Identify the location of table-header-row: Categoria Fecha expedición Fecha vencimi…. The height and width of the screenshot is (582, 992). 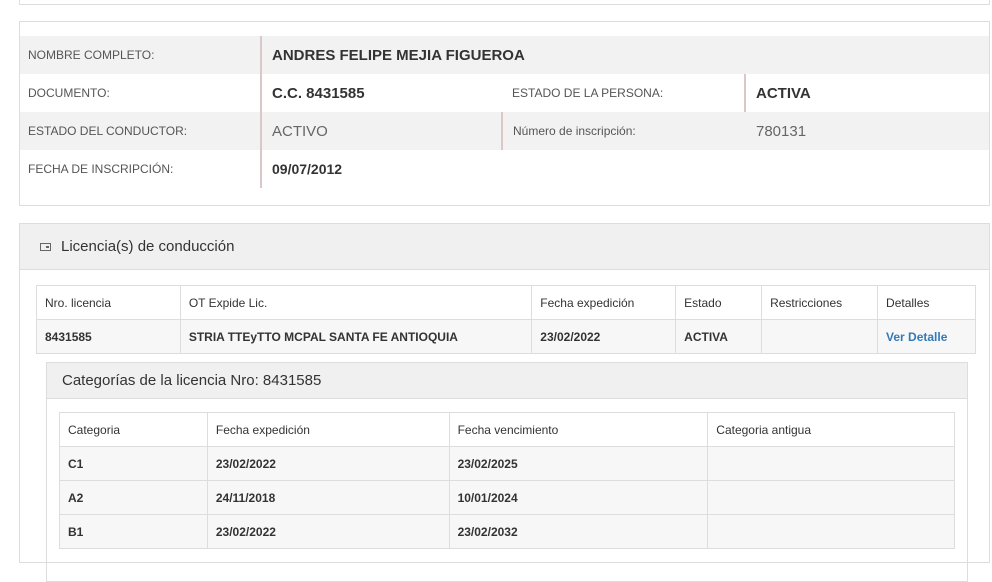
(507, 429).